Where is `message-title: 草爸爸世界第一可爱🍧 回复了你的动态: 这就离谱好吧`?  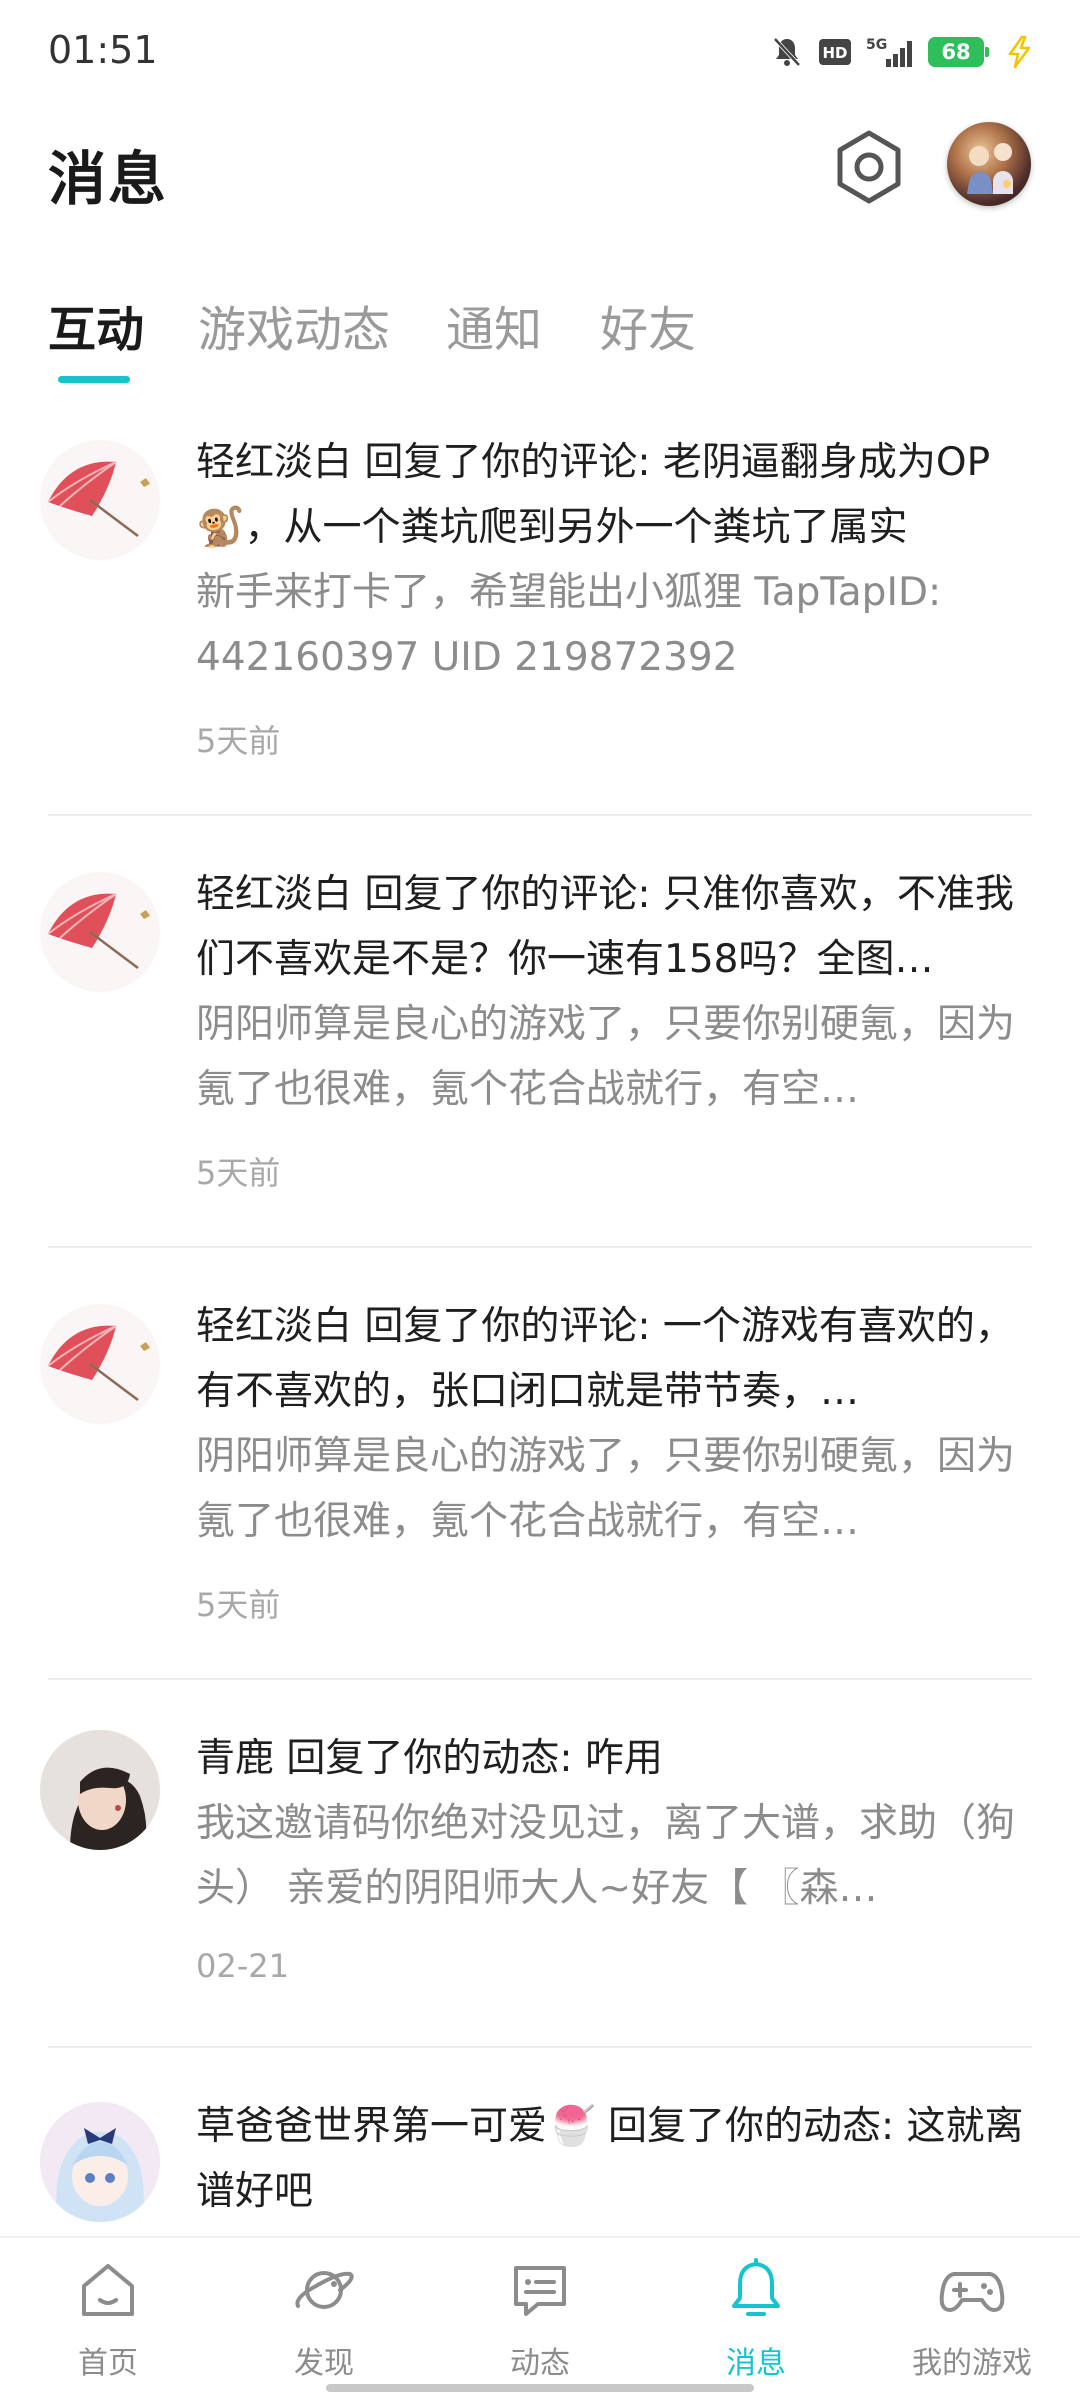 message-title: 草爸爸世界第一可爱🍧 回复了你的动态: 这就离谱好吧 is located at coordinates (610, 2159).